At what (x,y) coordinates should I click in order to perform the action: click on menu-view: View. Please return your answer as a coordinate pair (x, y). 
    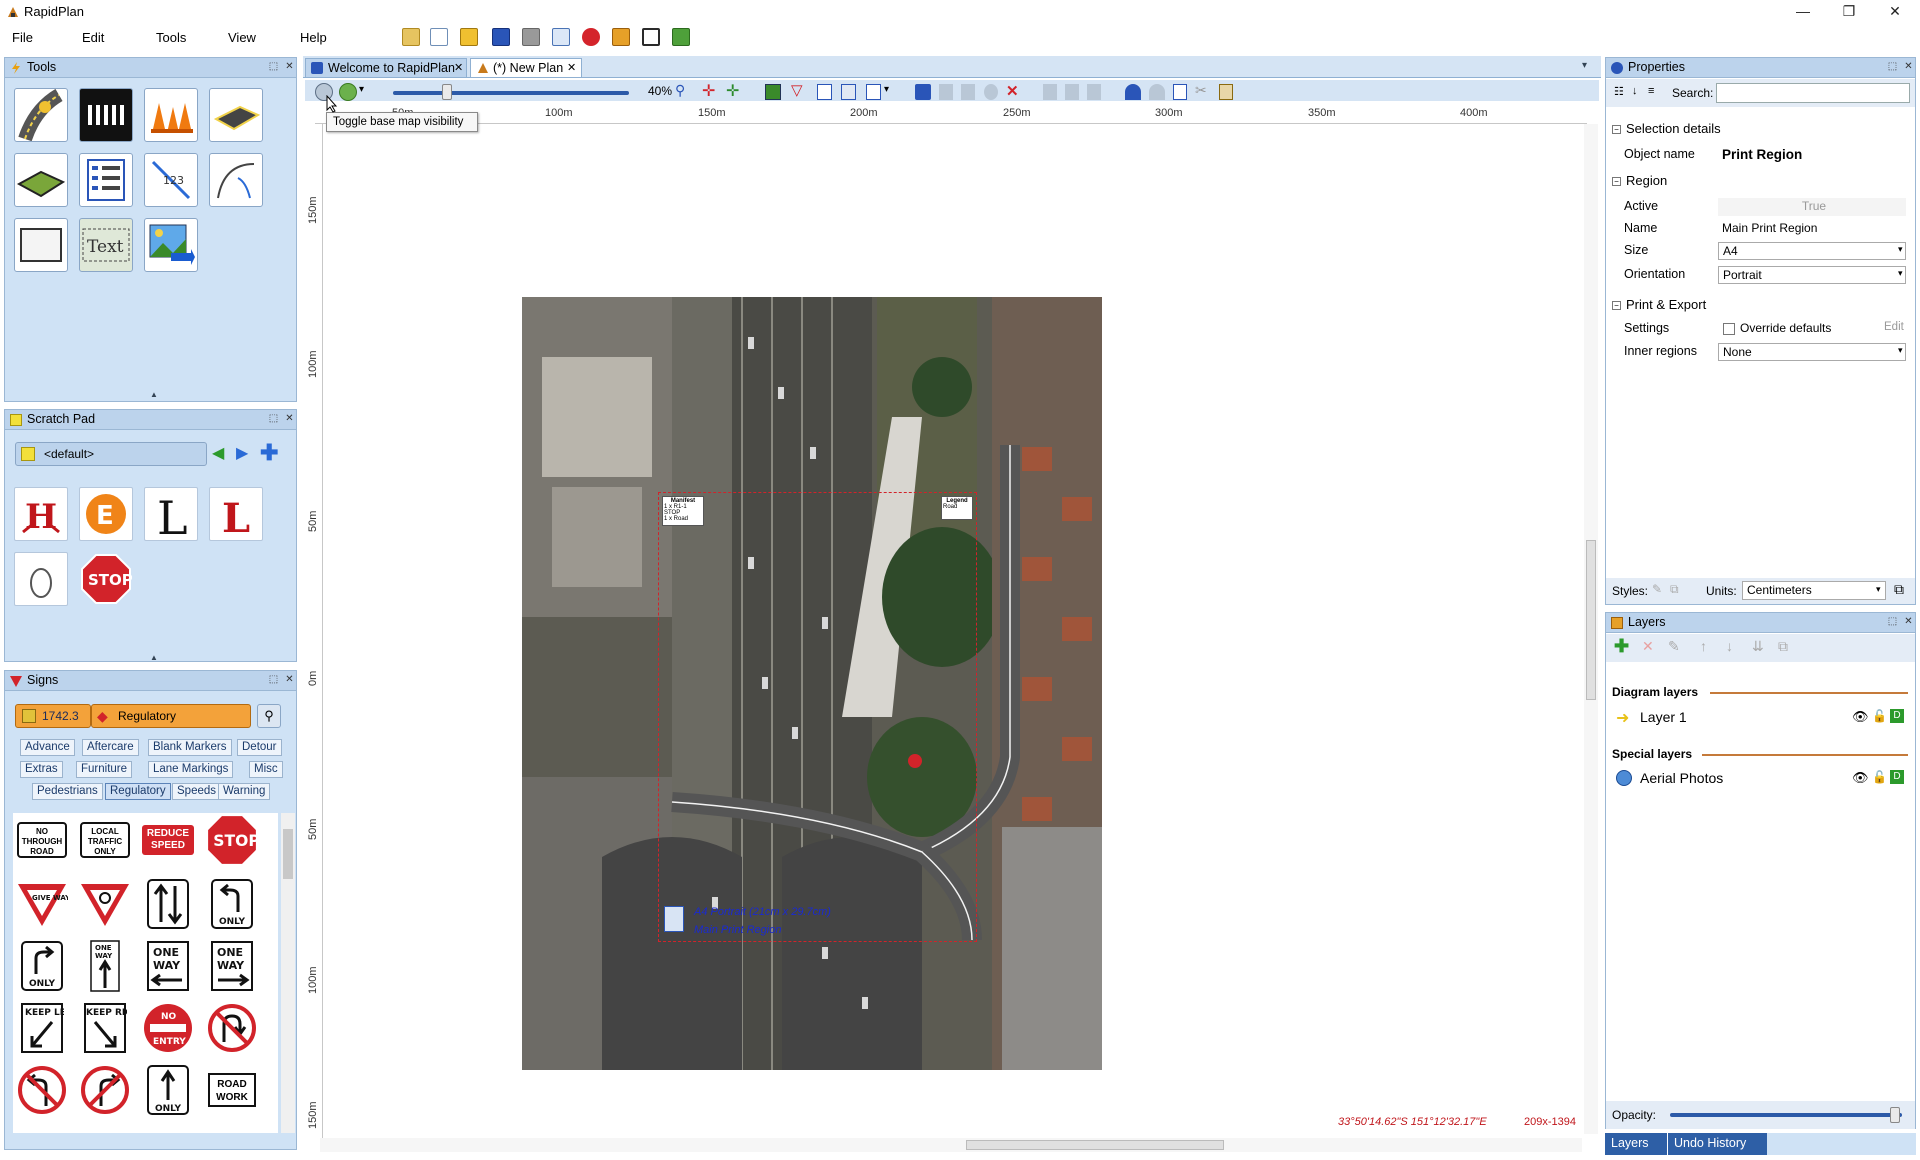
    Looking at the image, I should click on (242, 37).